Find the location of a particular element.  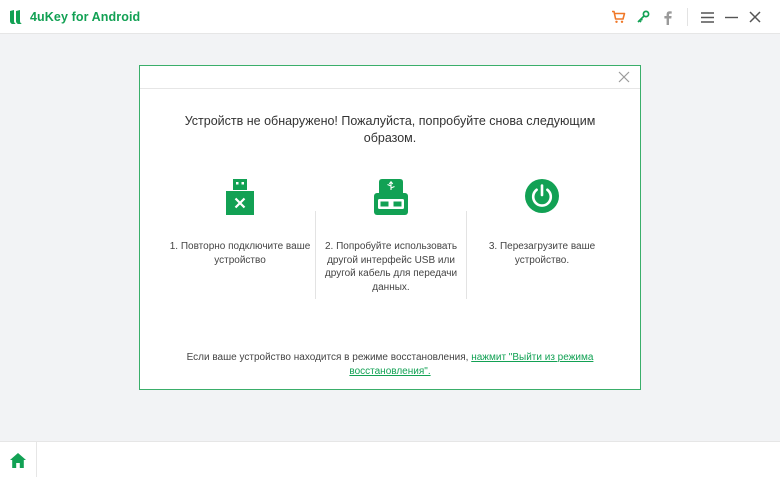

title-bar: 4uKey for Android is located at coordinates (390, 17).